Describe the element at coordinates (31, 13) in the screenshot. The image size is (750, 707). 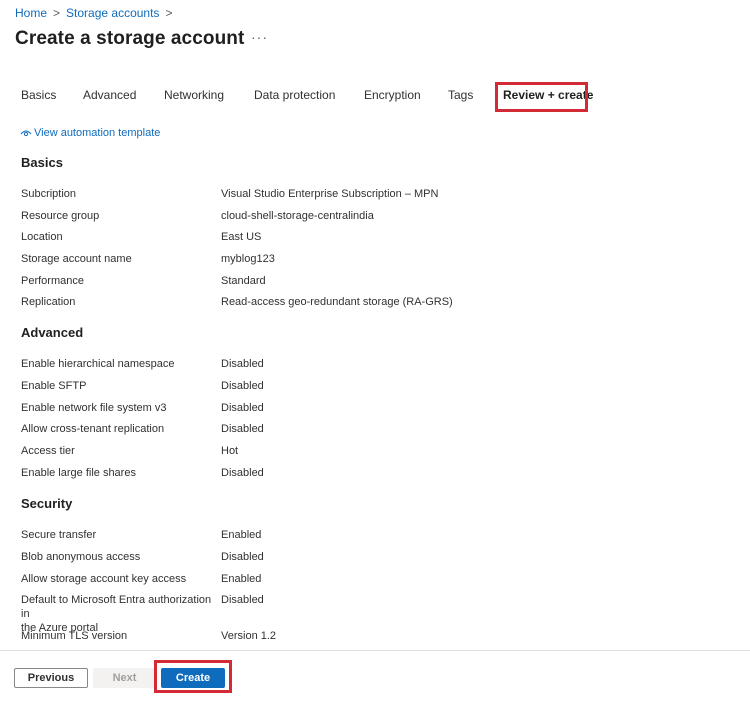
I see `breadcrumb-home-link: Home` at that location.